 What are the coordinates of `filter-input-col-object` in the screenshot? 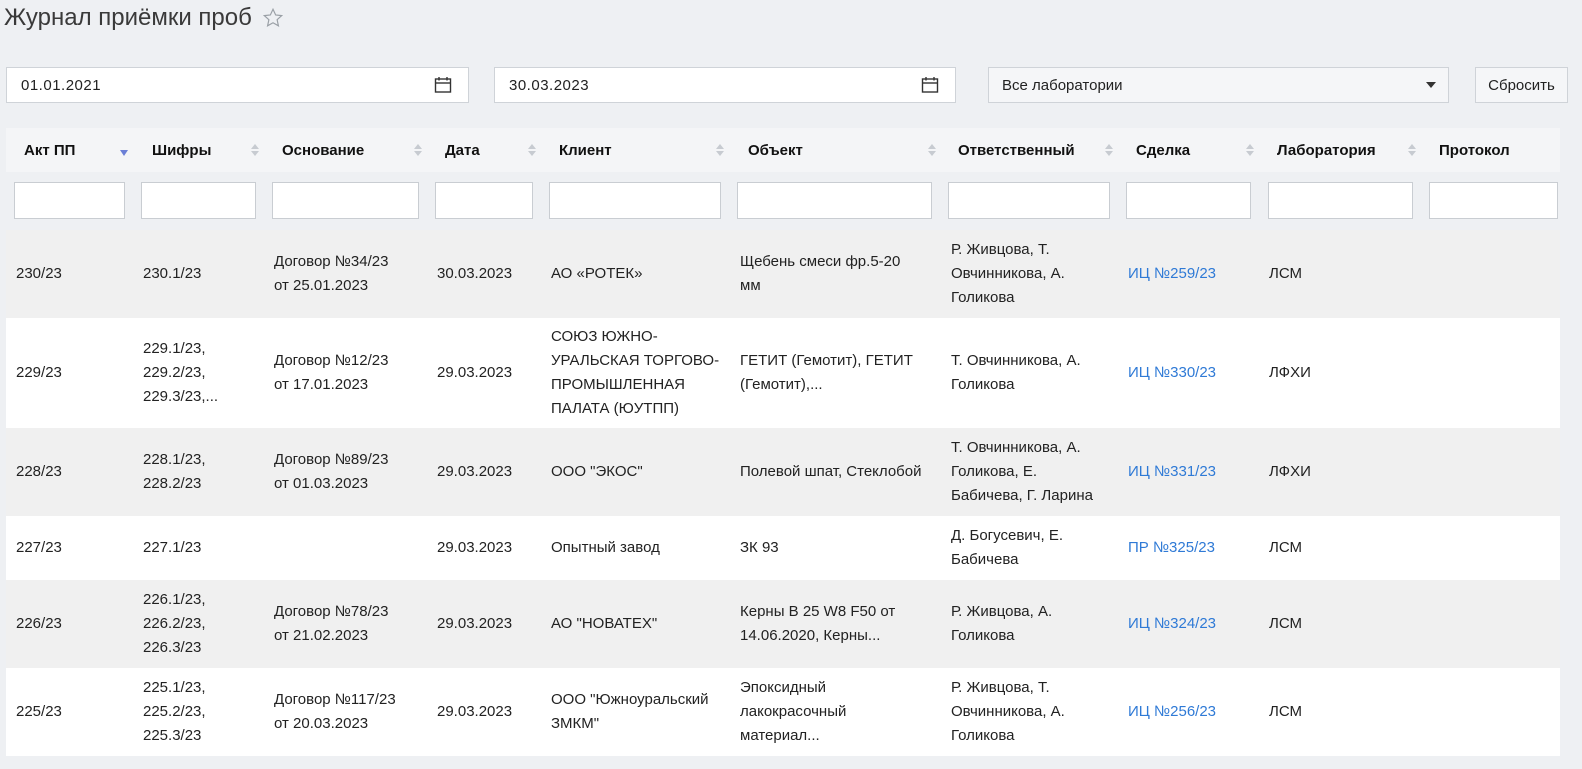 It's located at (834, 200).